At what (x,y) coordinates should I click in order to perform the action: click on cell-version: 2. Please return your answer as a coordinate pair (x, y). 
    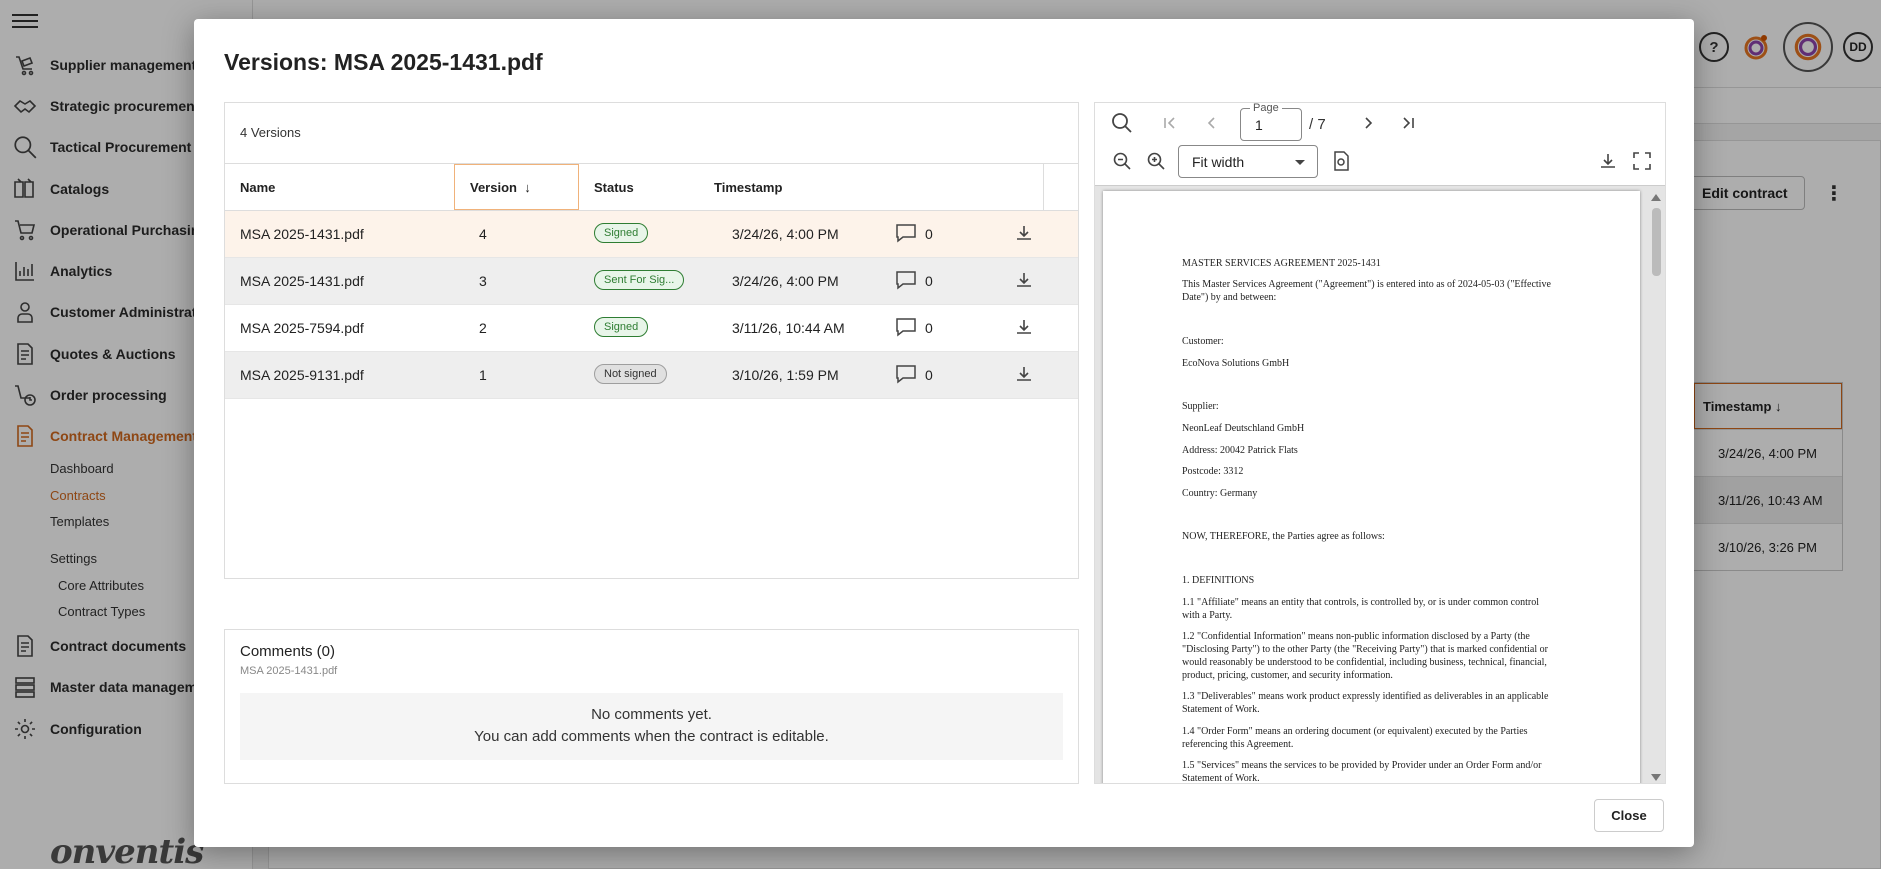
    Looking at the image, I should click on (483, 328).